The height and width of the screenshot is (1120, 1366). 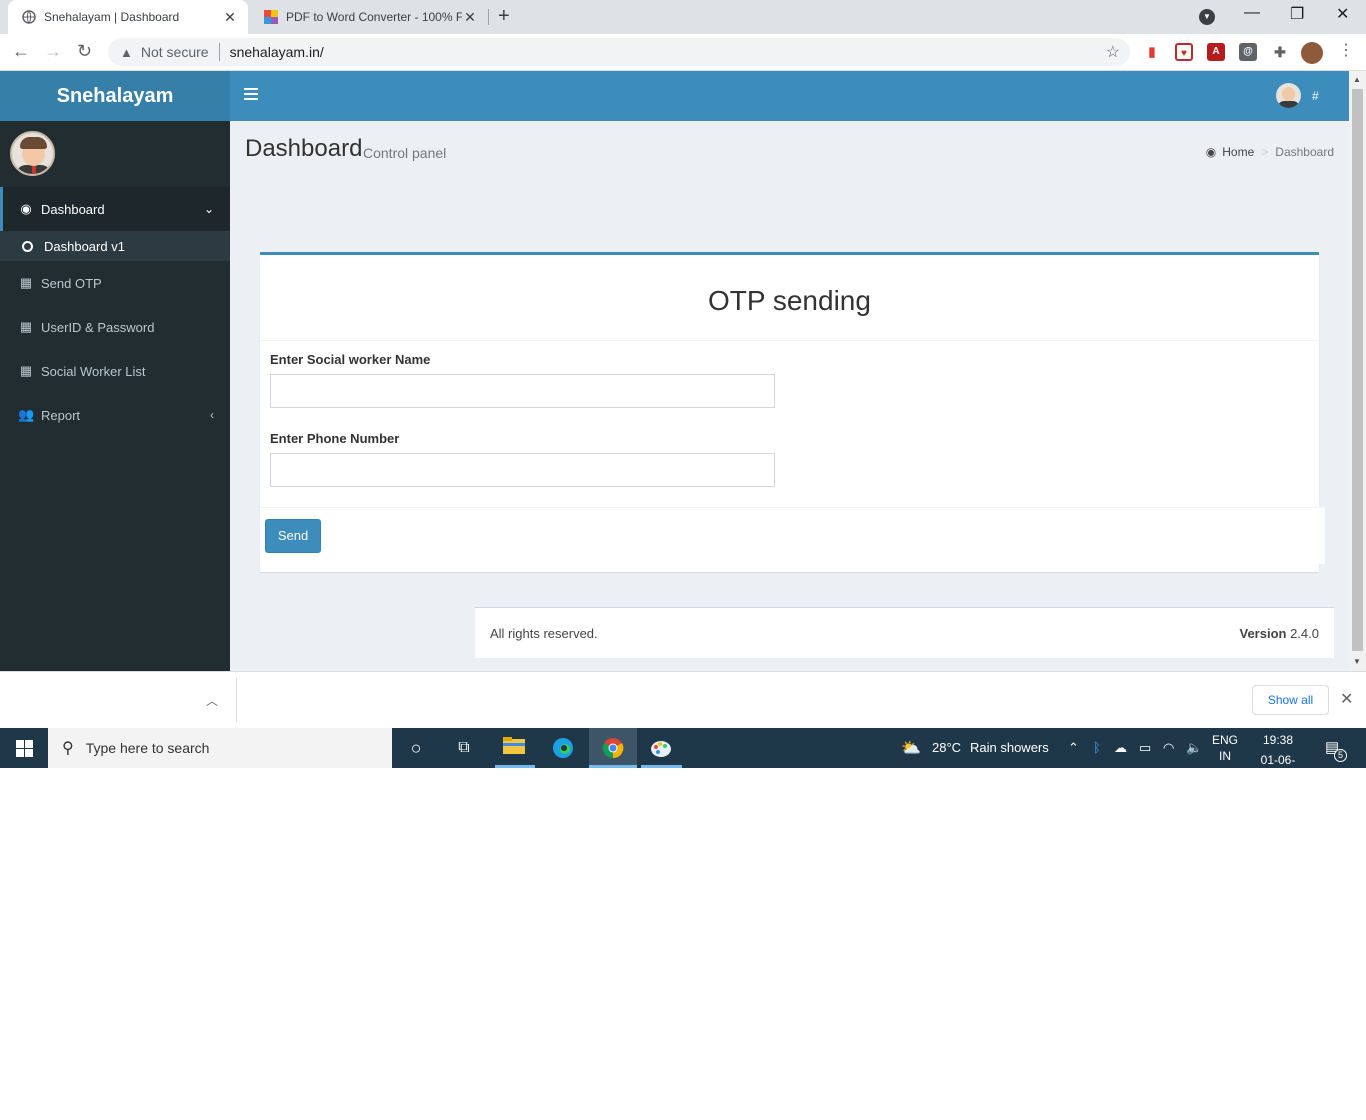 What do you see at coordinates (1280, 52) in the screenshot?
I see `puzzle-icon: ✚` at bounding box center [1280, 52].